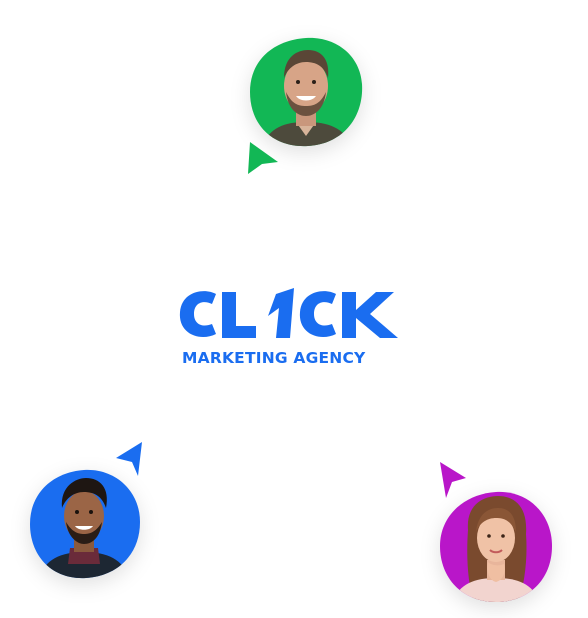 This screenshot has height=618, width=588. I want to click on brand-wordmark, so click(288, 313).